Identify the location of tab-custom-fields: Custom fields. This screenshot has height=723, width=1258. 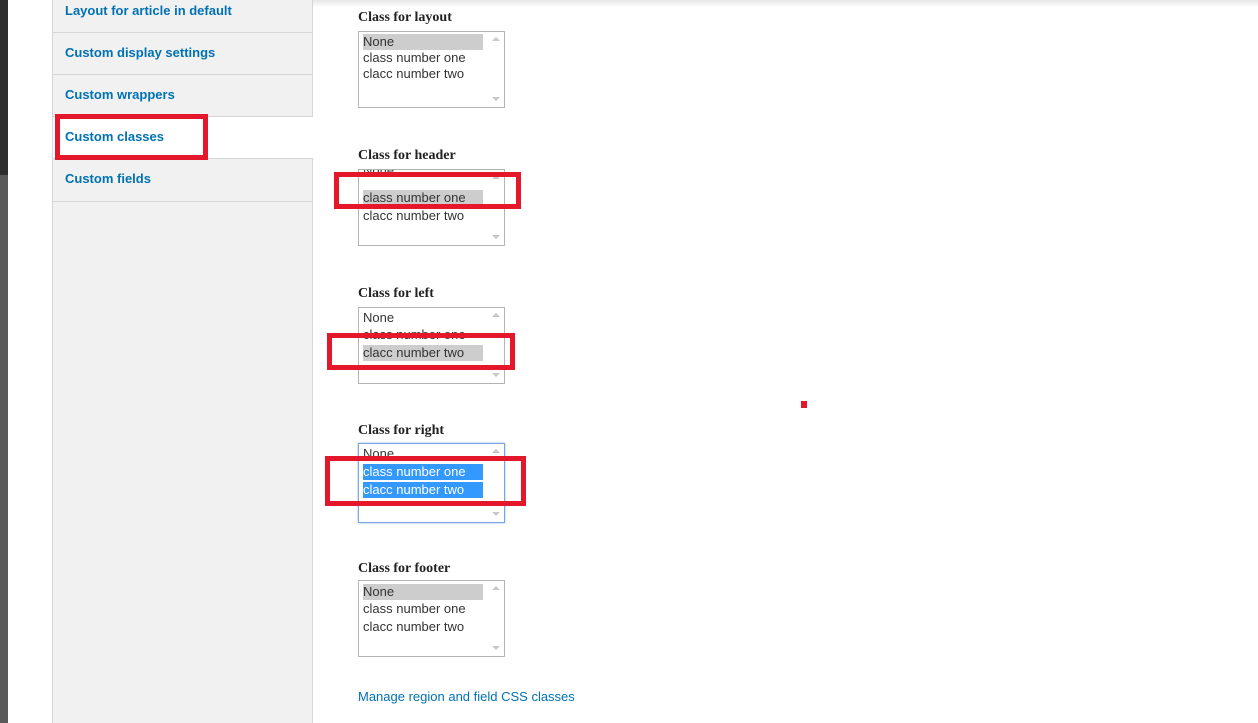
(183, 180).